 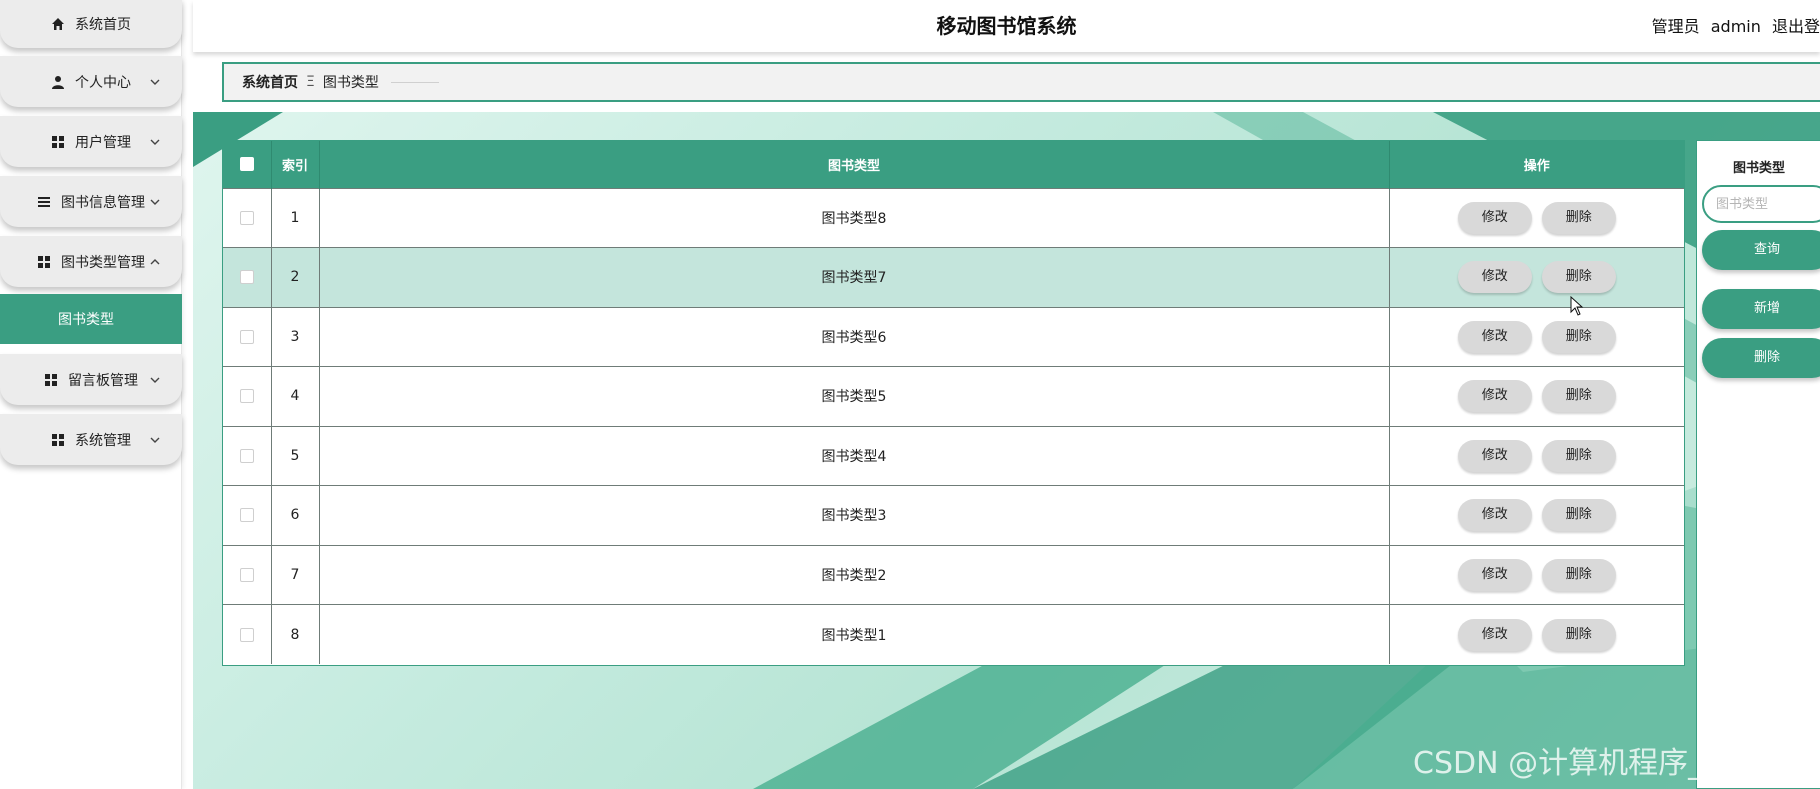 I want to click on sidebar-item-personal-center: 个人中心, so click(x=91, y=81).